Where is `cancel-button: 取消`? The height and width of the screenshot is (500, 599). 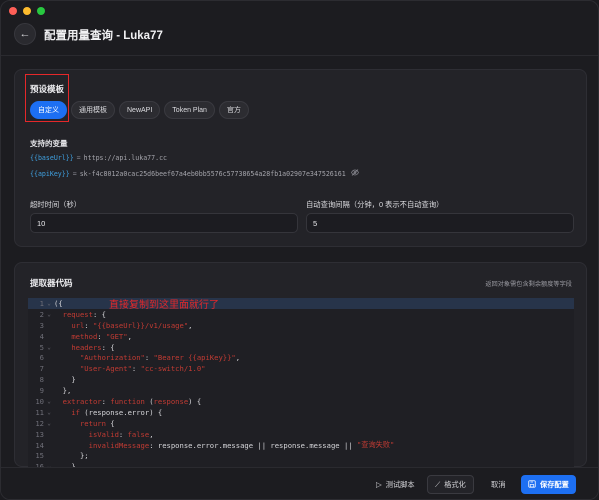
cancel-button: 取消 is located at coordinates (498, 484).